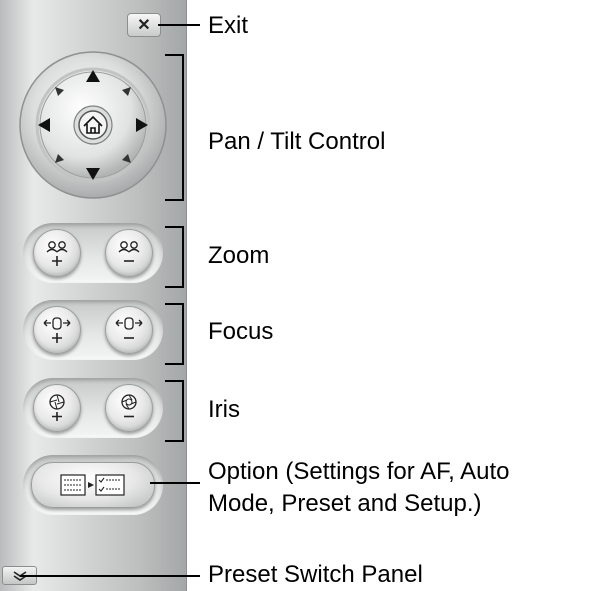 Image resolution: width=596 pixels, height=591 pixels. I want to click on iris-open-icon, so click(57, 407).